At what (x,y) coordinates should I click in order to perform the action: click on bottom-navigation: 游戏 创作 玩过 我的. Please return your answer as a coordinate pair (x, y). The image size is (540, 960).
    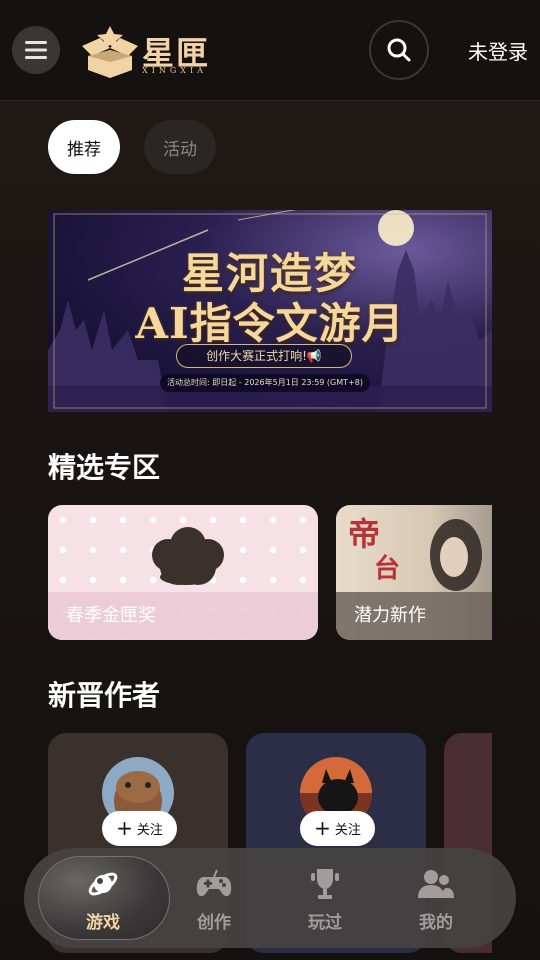
    Looking at the image, I should click on (270, 898).